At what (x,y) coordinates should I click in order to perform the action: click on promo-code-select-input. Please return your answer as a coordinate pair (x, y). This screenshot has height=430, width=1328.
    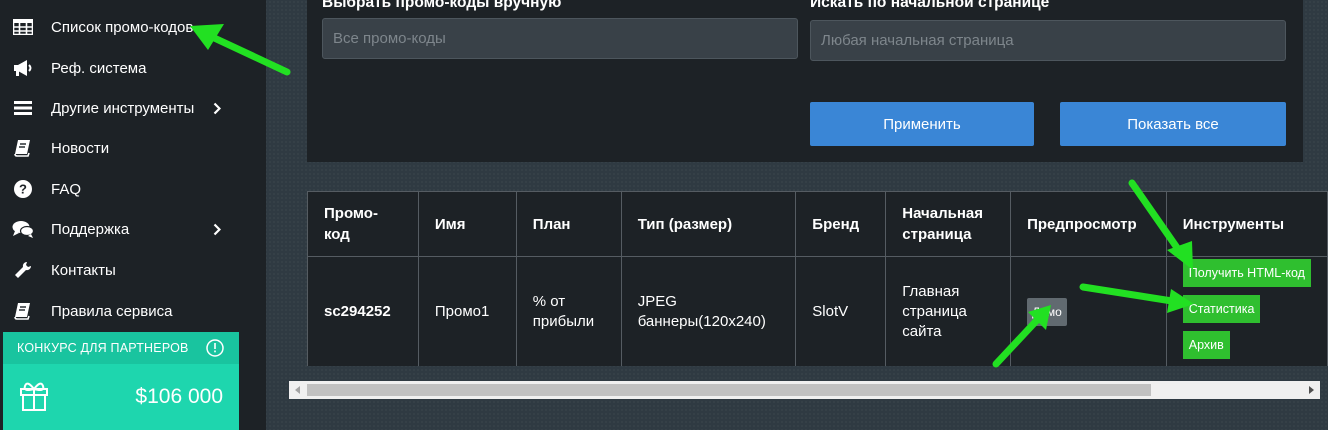
    Looking at the image, I should click on (560, 38).